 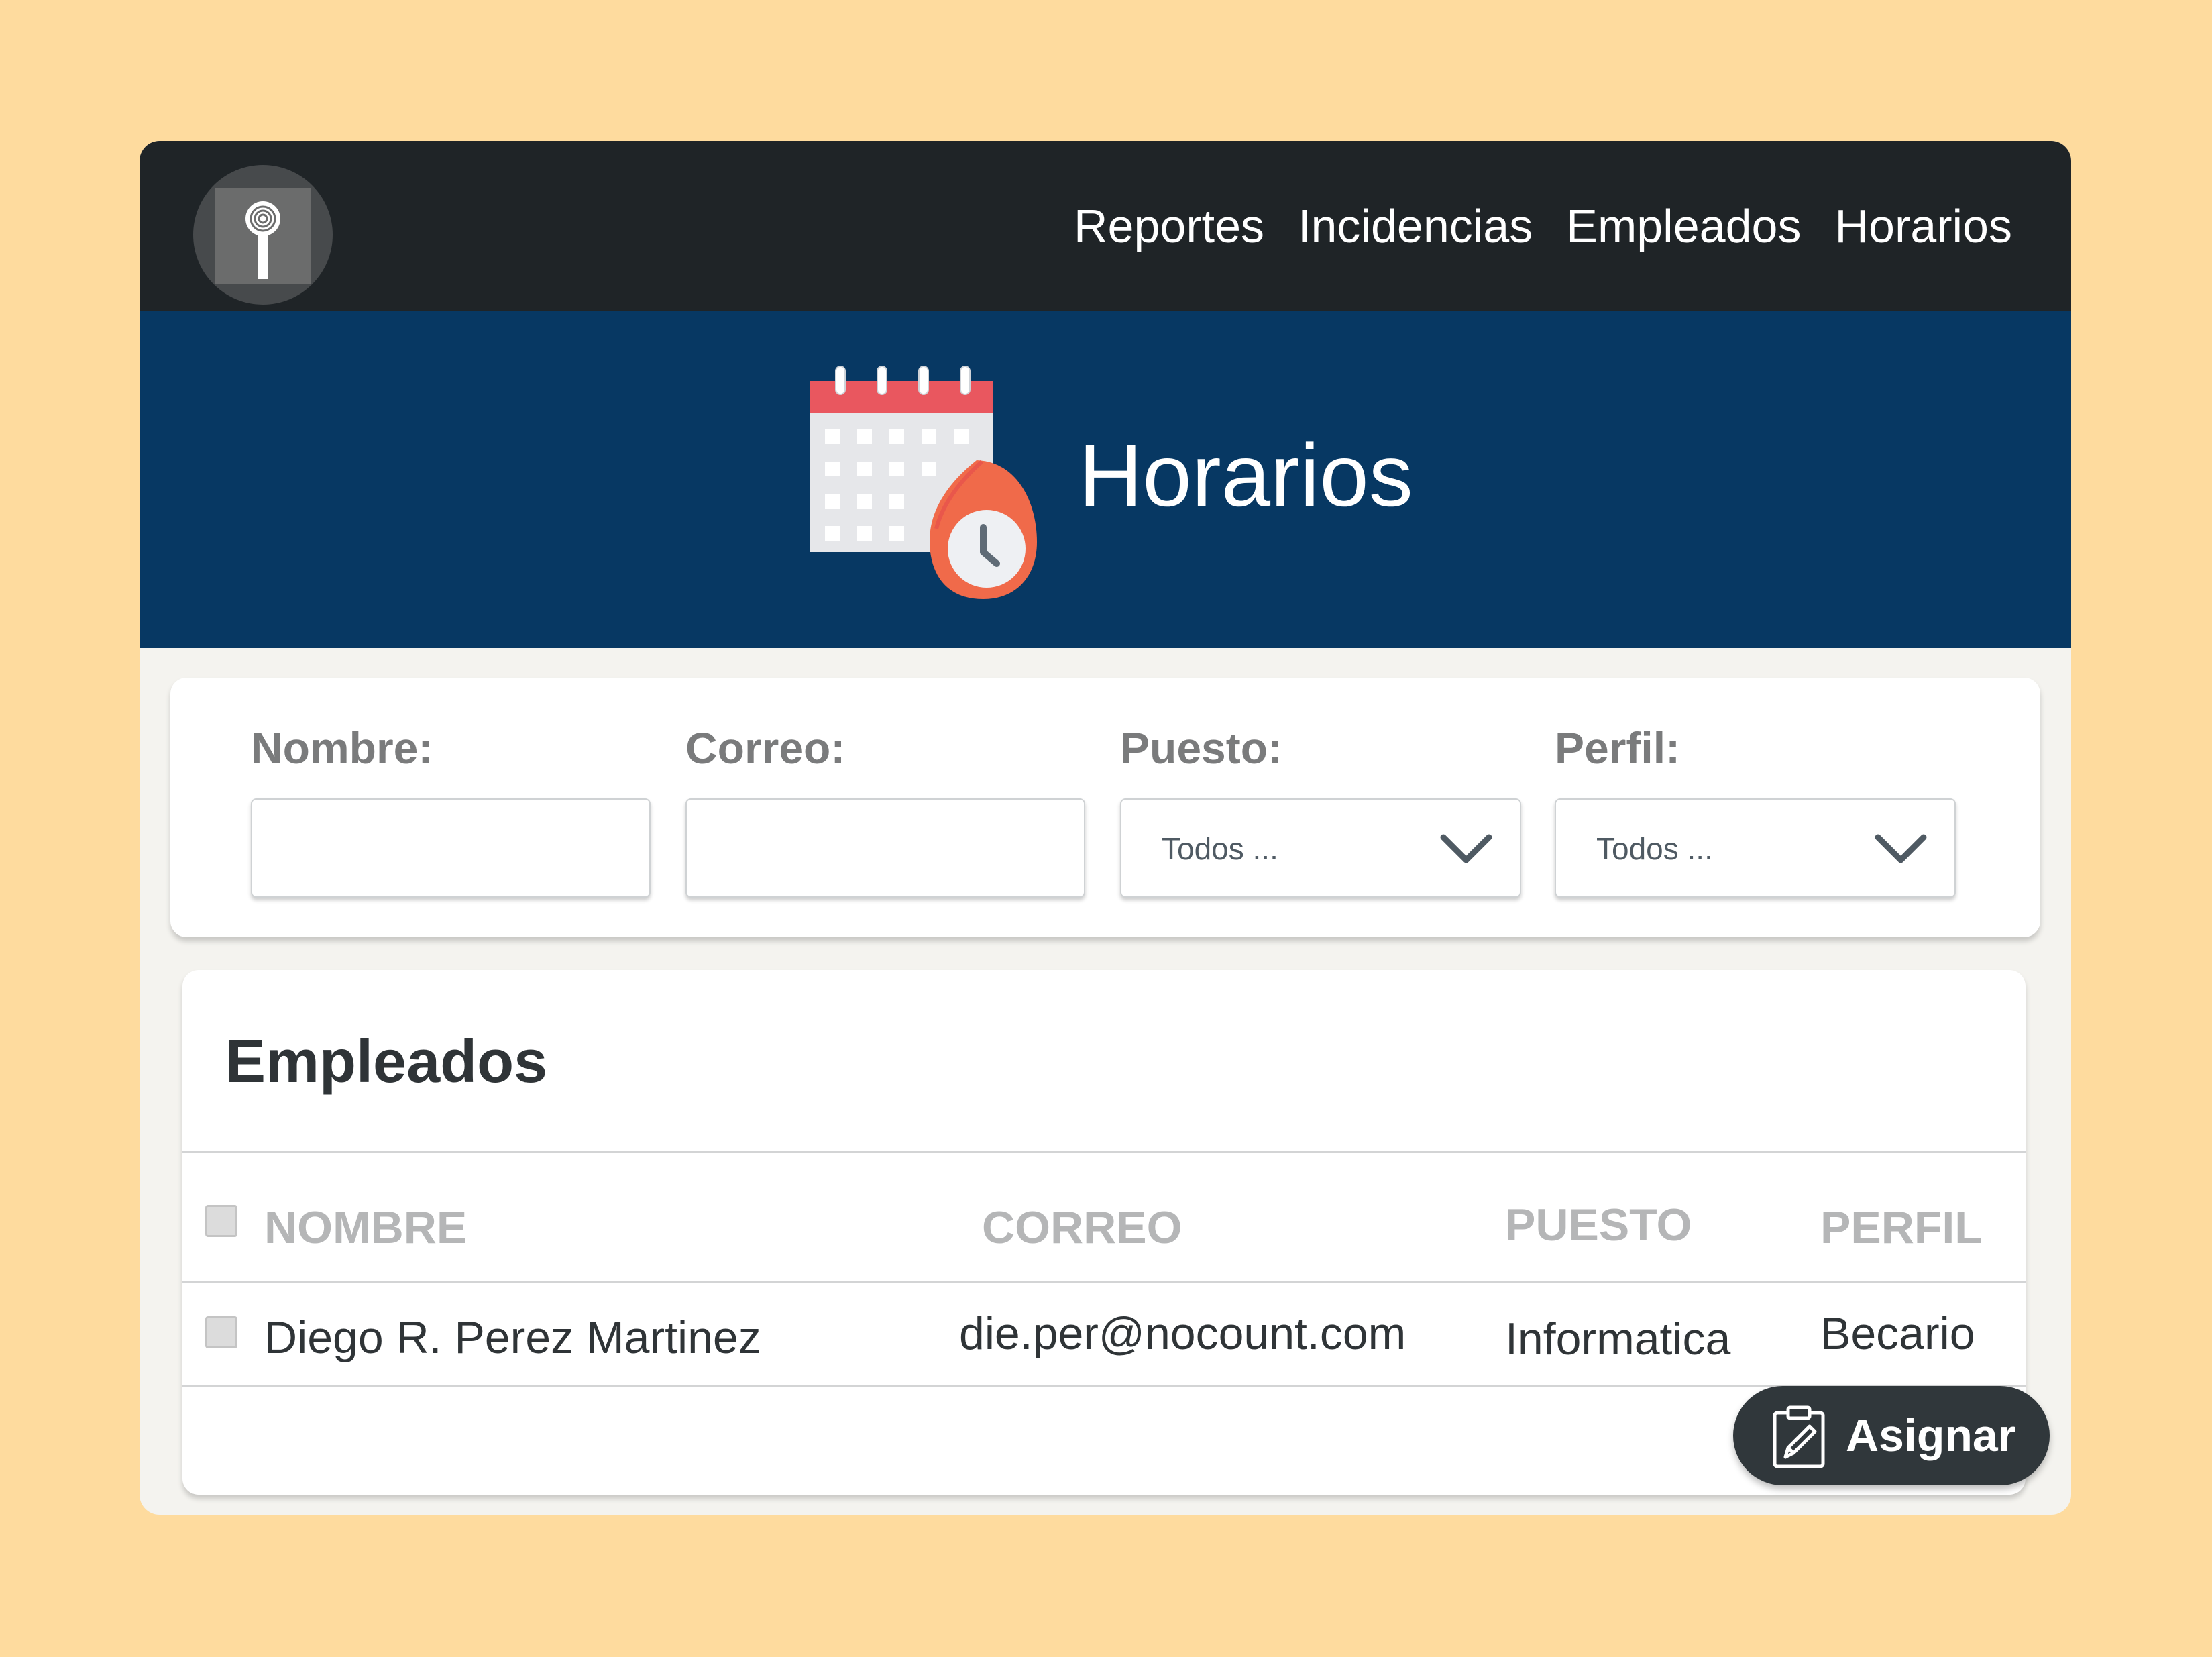 What do you see at coordinates (1246, 475) in the screenshot?
I see `page-title: Horarios` at bounding box center [1246, 475].